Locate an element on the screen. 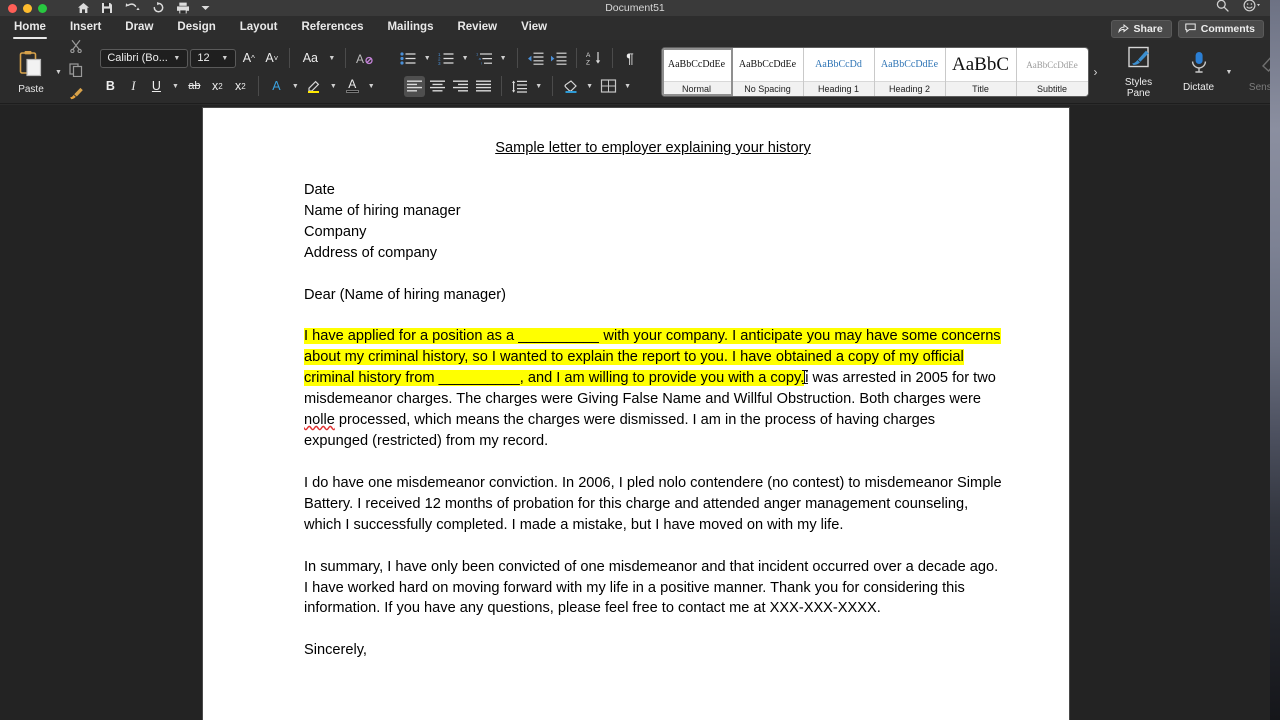  style-no-spacing: AaBbCcDdEe No Spacing is located at coordinates (768, 72).